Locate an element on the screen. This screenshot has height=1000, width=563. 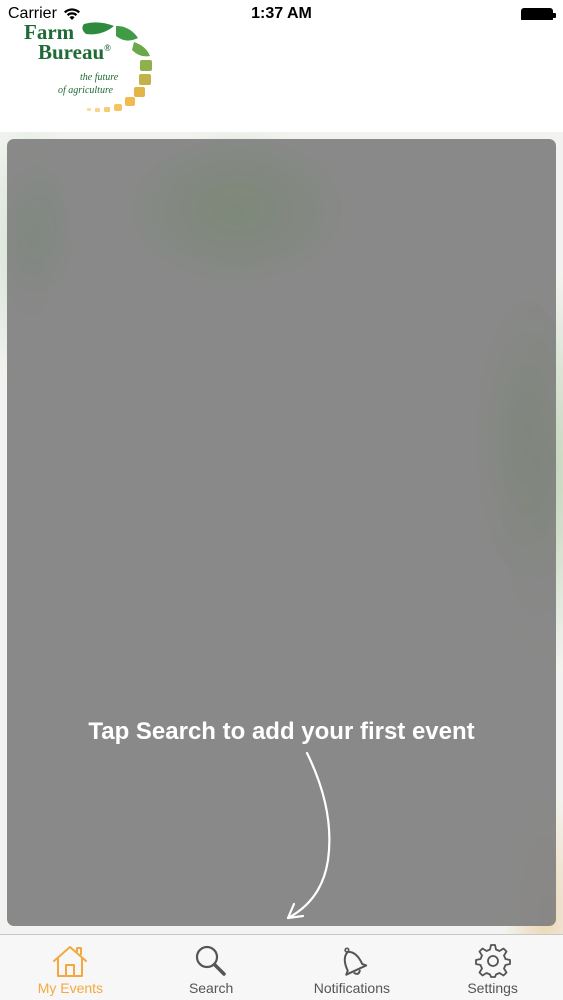
tab-settings: Settings is located at coordinates (492, 967).